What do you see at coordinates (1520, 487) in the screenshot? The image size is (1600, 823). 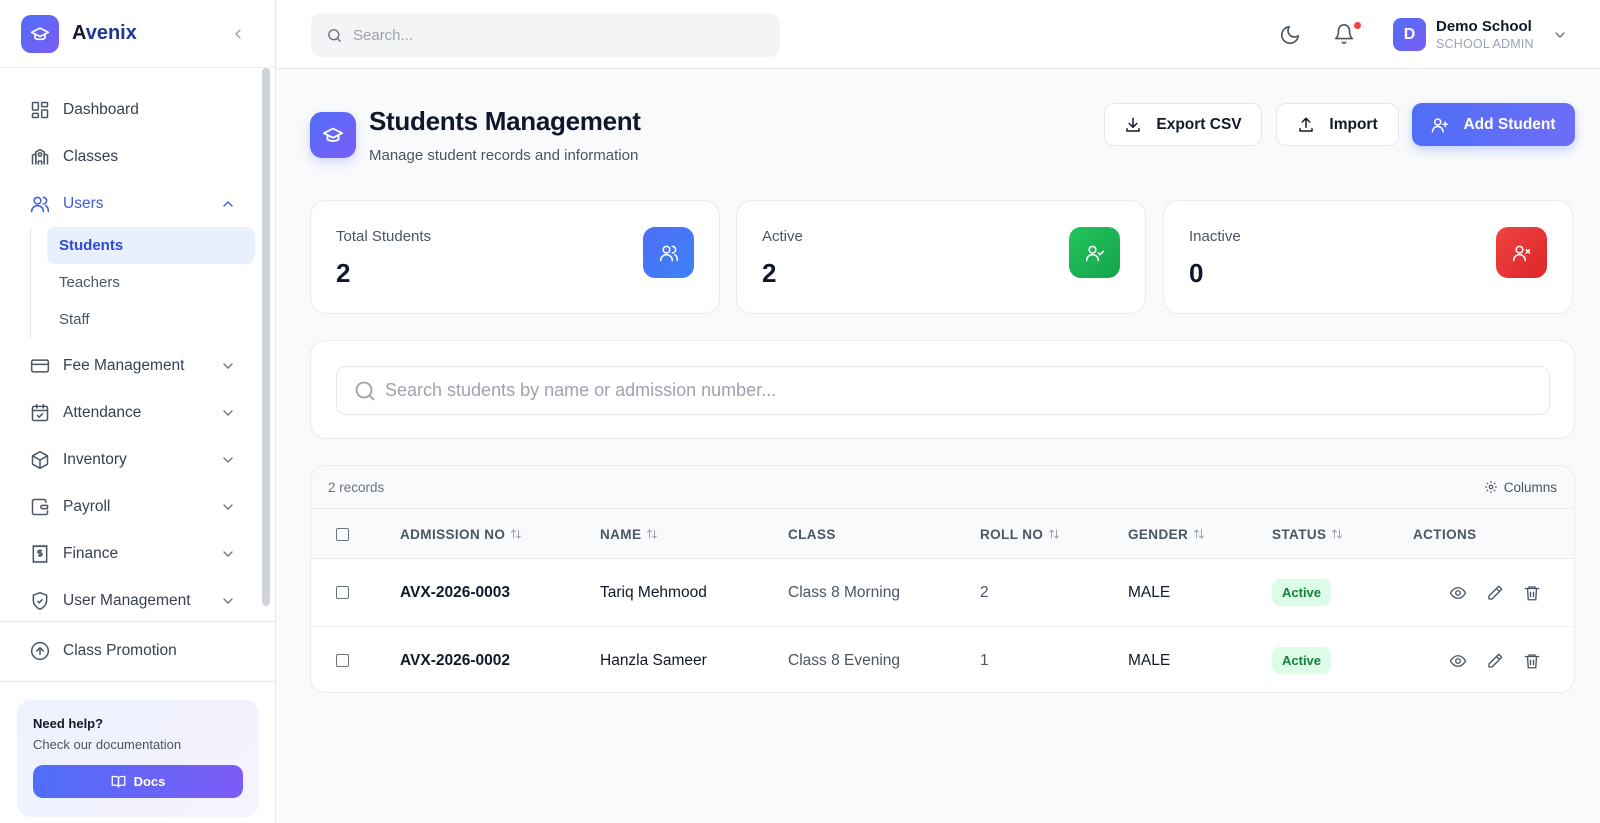 I see `columns-button: Columns` at bounding box center [1520, 487].